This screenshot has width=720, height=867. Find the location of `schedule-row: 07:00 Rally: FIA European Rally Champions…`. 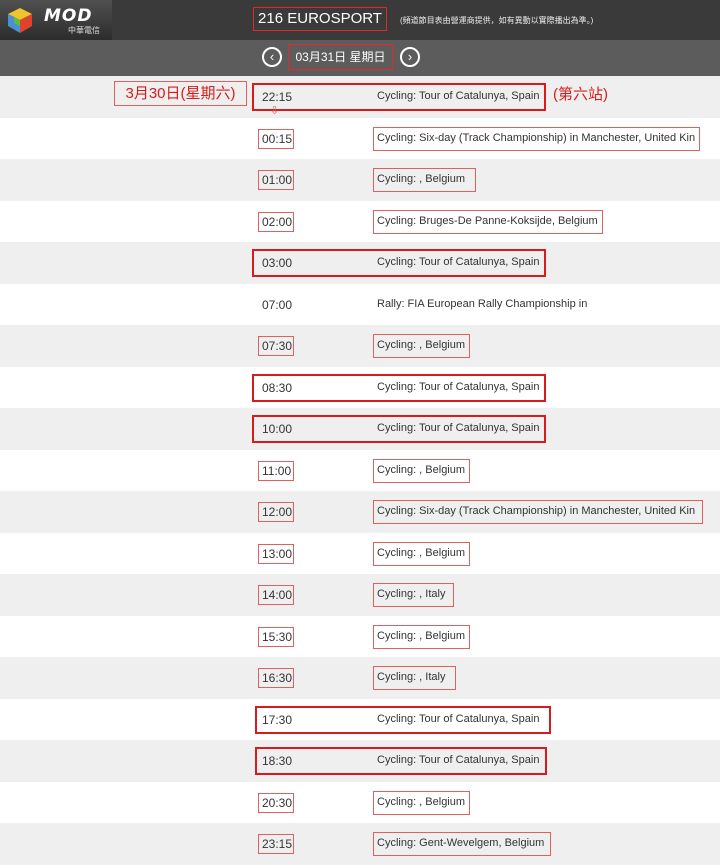

schedule-row: 07:00 Rally: FIA European Rally Champions… is located at coordinates (360, 305).